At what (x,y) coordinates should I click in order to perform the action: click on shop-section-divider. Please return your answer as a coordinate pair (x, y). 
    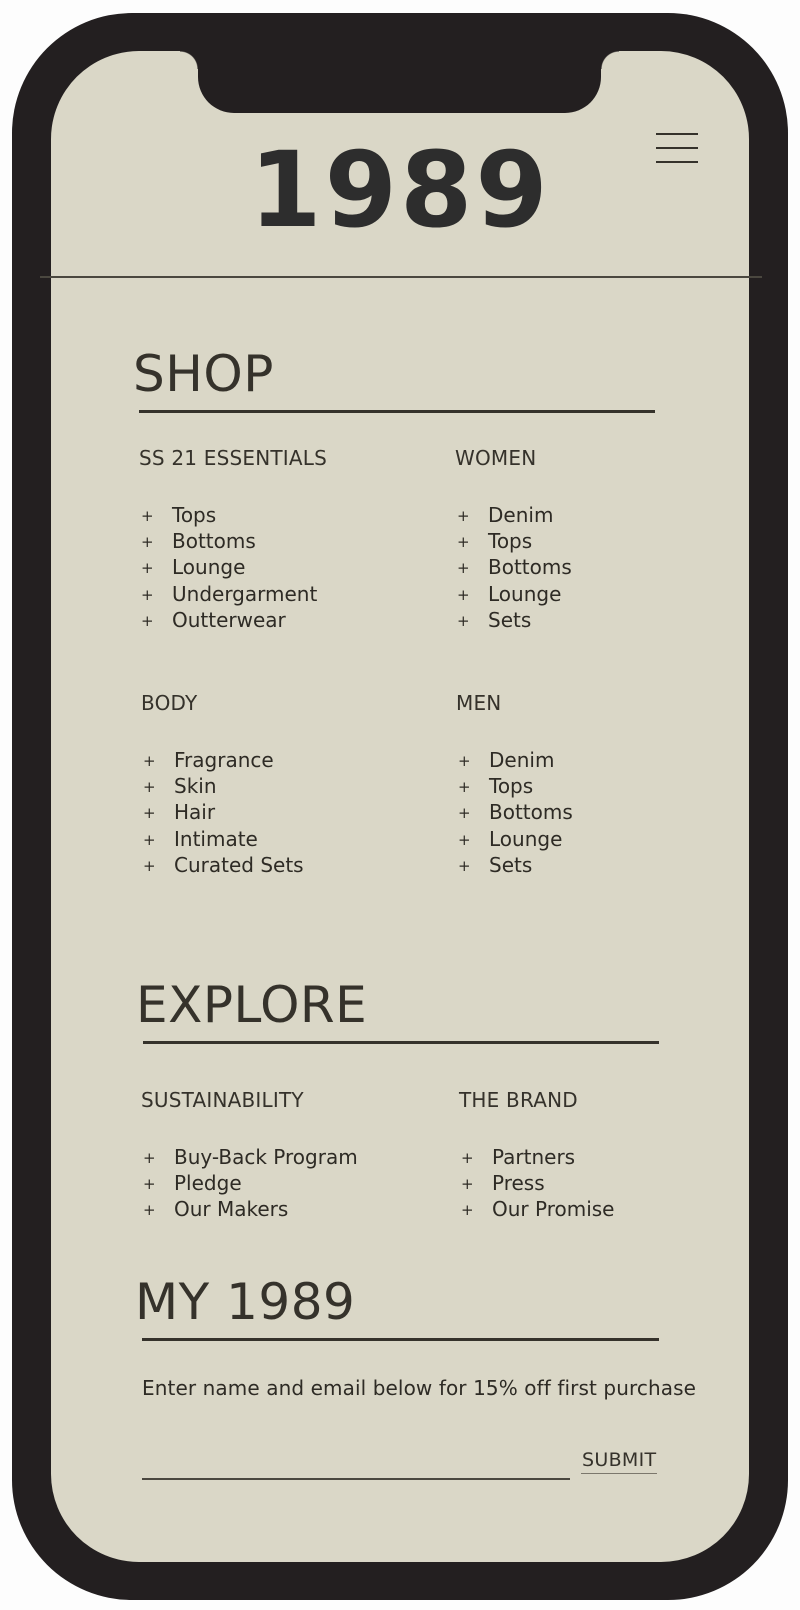
    Looking at the image, I should click on (397, 411).